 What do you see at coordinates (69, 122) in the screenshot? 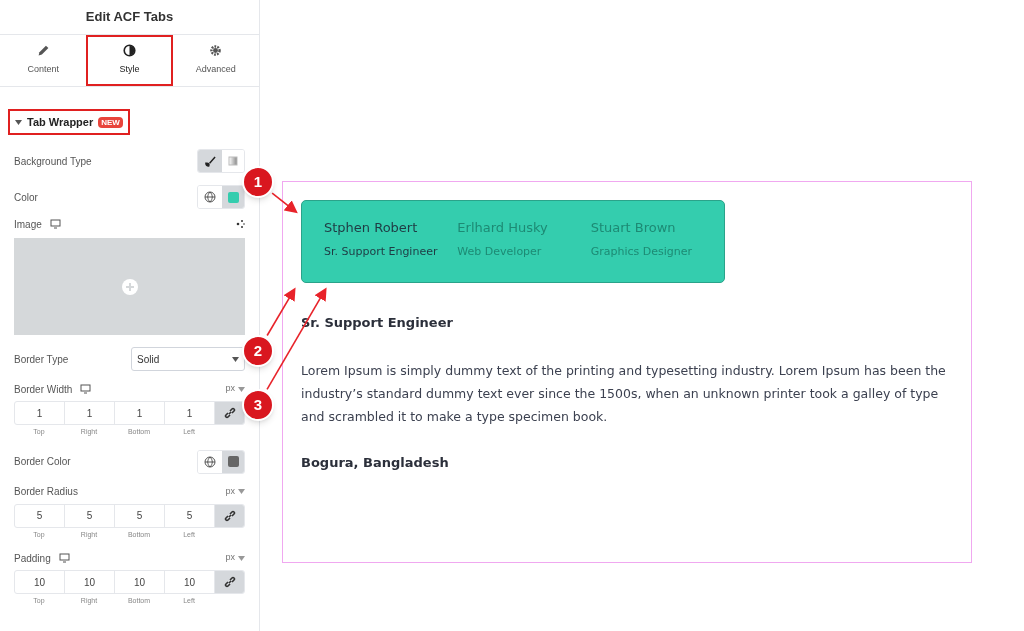
I see `section-header: Tab Wrapper NEW` at bounding box center [69, 122].